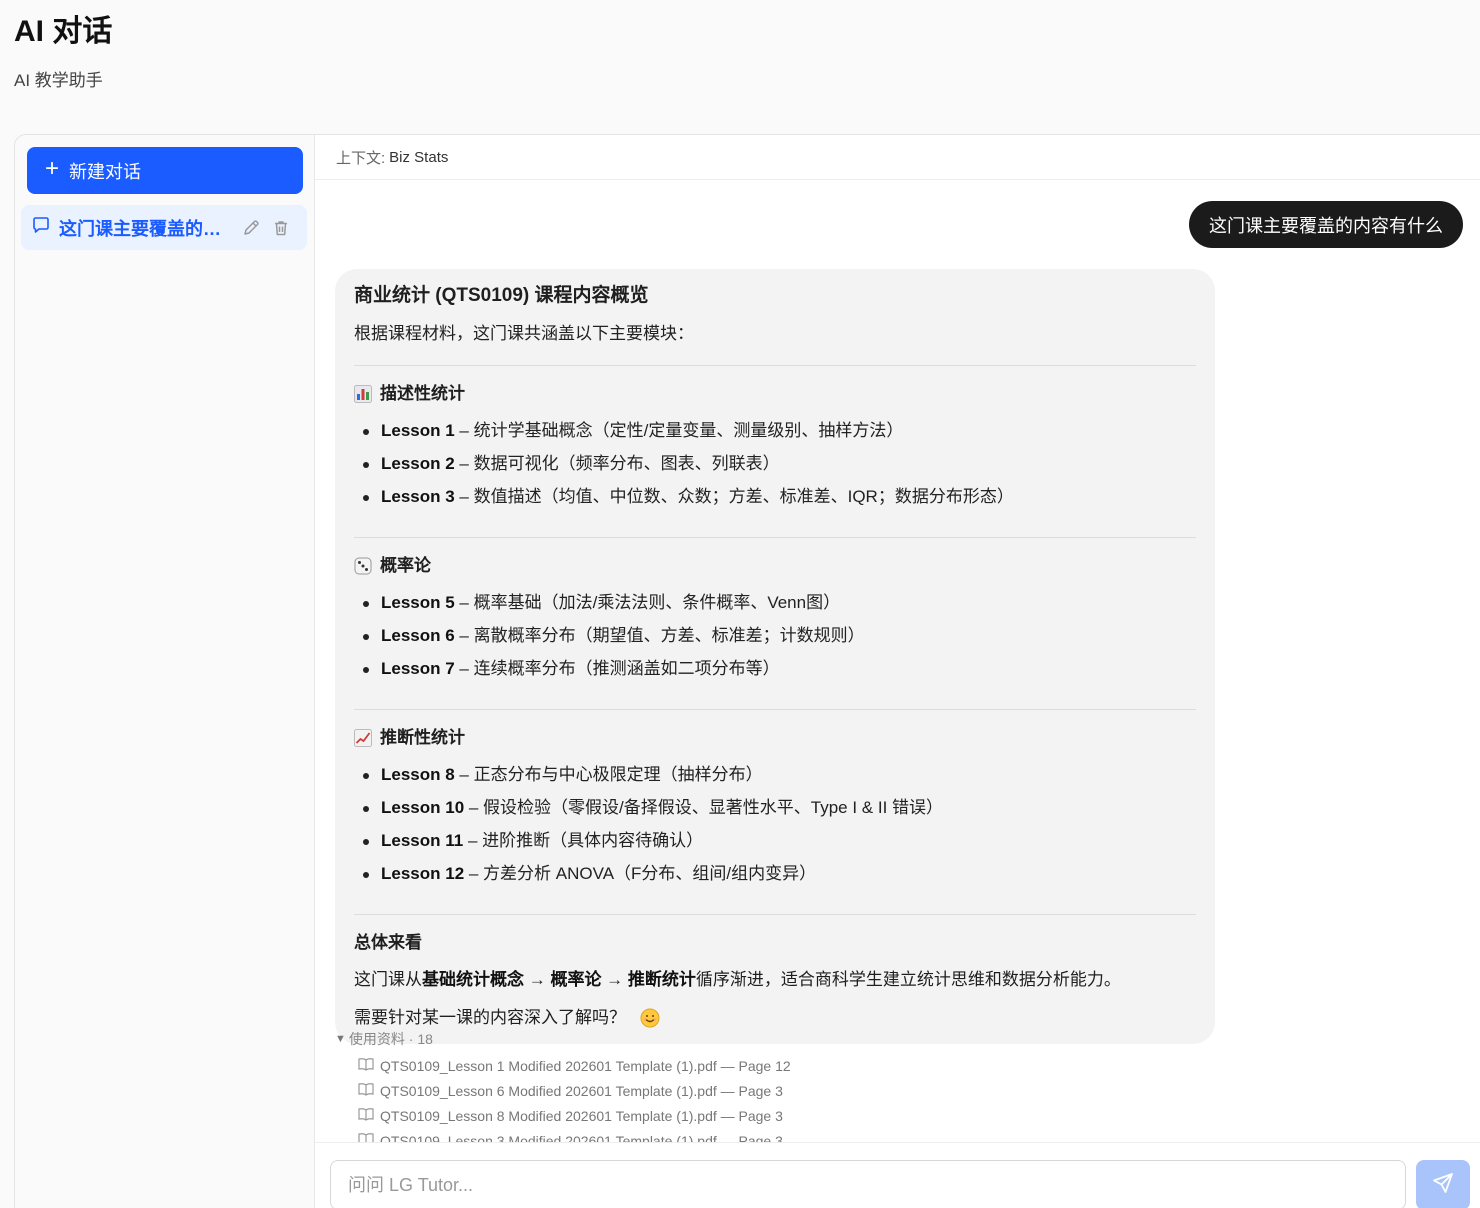 Image resolution: width=1480 pixels, height=1208 pixels. I want to click on send-icon, so click(1443, 1185).